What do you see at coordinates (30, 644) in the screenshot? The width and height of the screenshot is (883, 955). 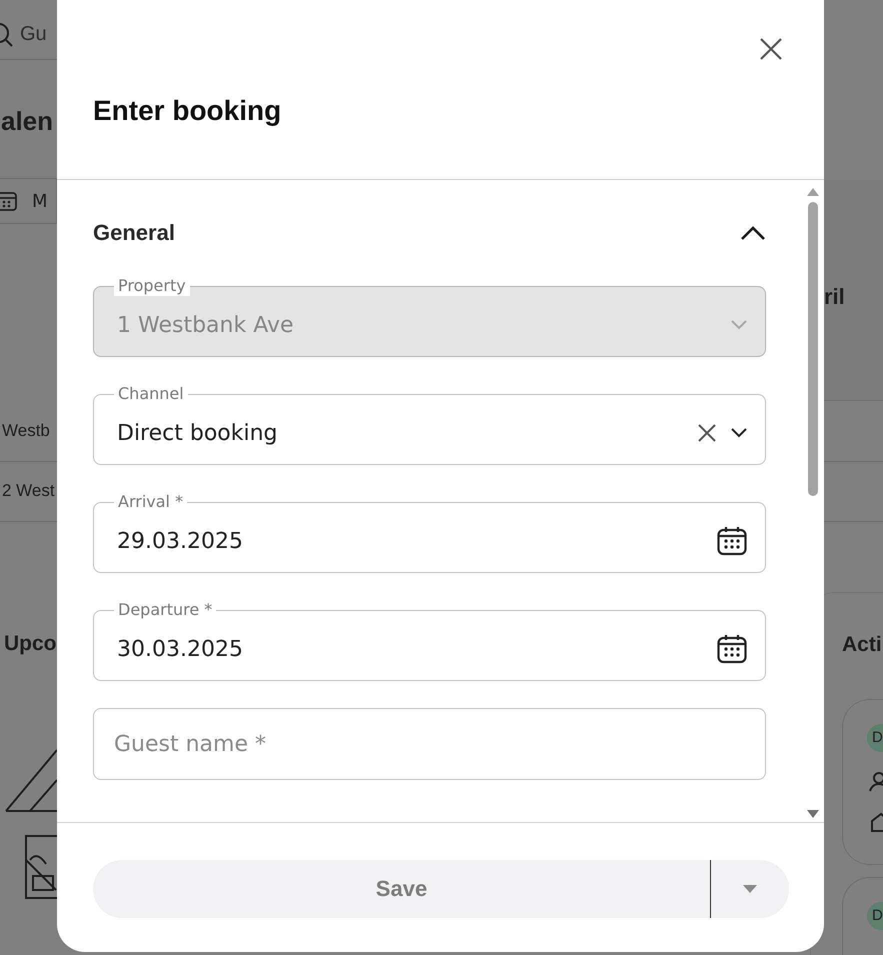 I see `section-heading: Upco` at bounding box center [30, 644].